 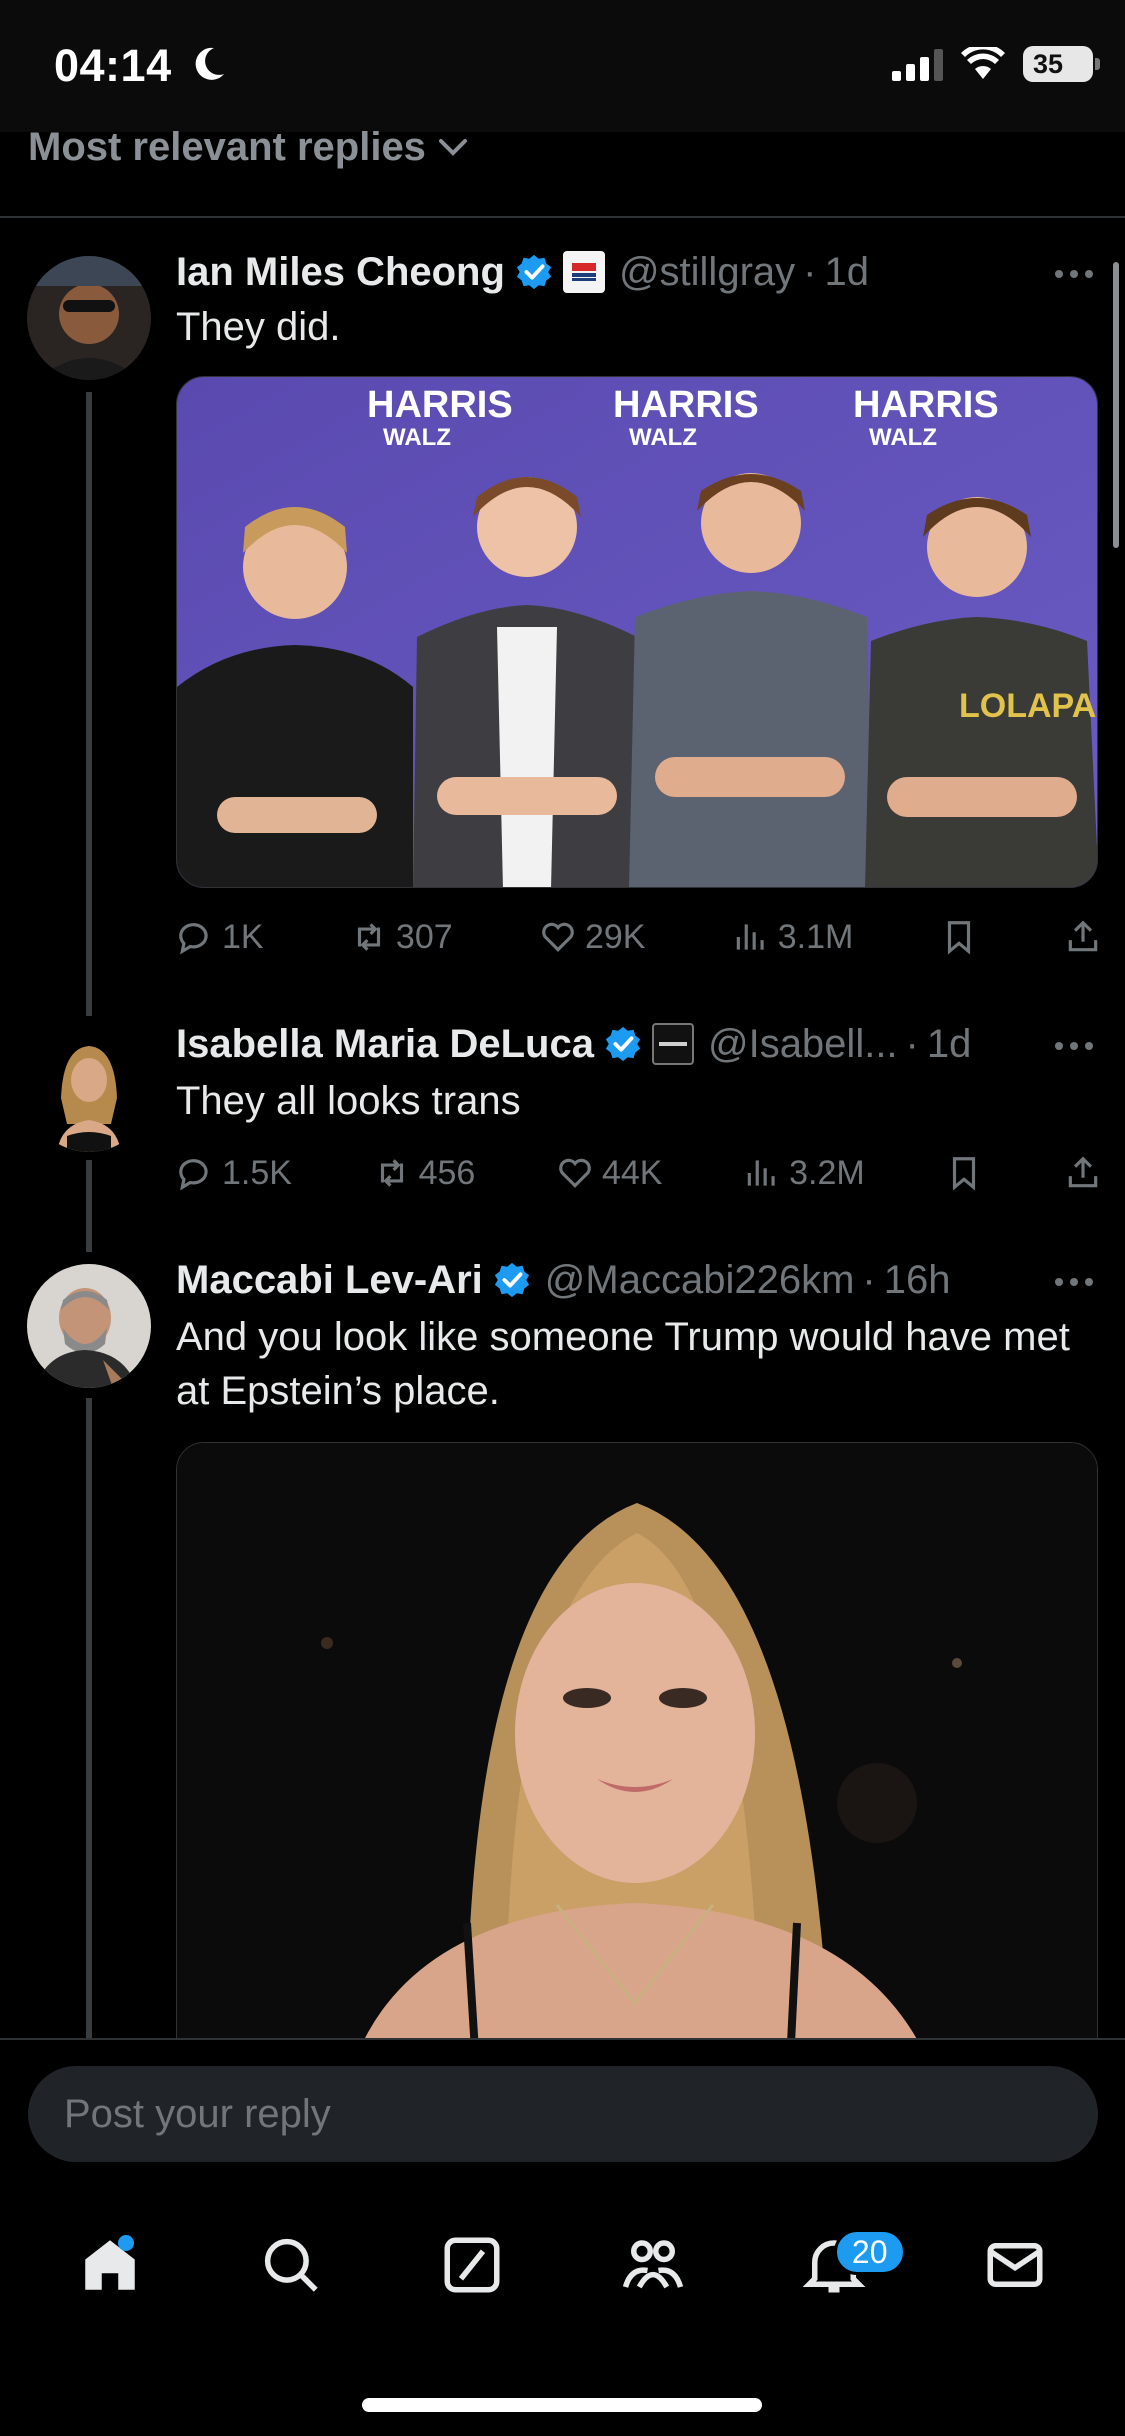 I want to click on tab-home, so click(x=110, y=2265).